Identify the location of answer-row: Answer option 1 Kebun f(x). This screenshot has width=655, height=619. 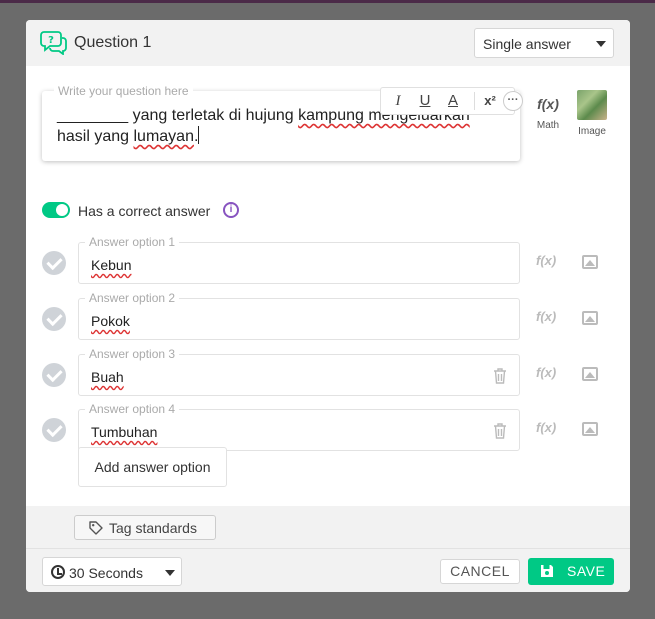
(328, 259).